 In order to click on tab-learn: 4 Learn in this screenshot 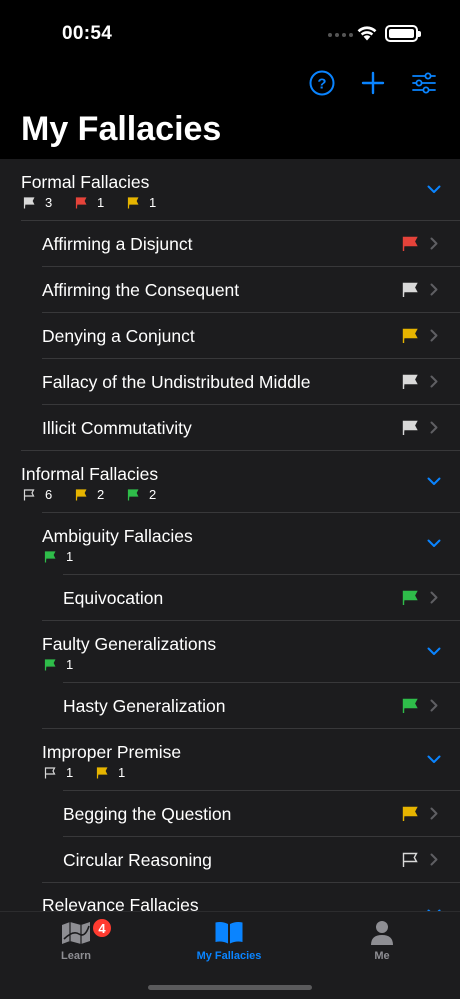, I will do `click(76, 940)`.